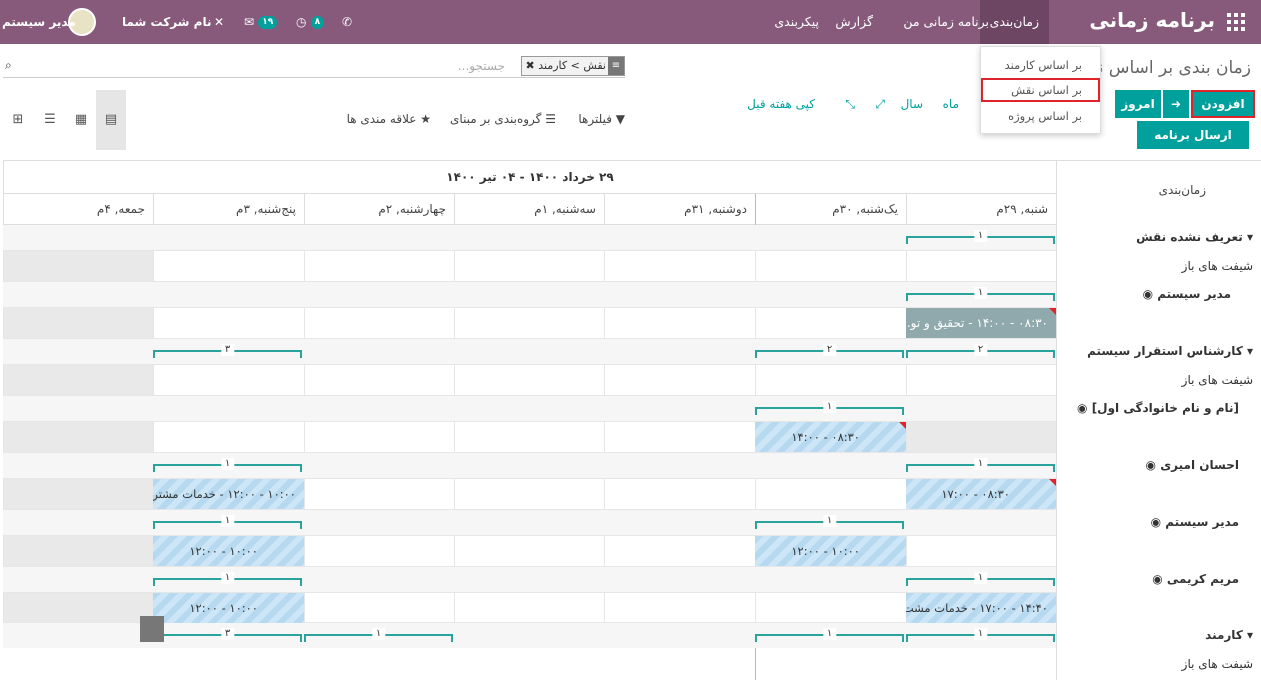  Describe the element at coordinates (912, 104) in the screenshot. I see `scale-year: سال` at that location.